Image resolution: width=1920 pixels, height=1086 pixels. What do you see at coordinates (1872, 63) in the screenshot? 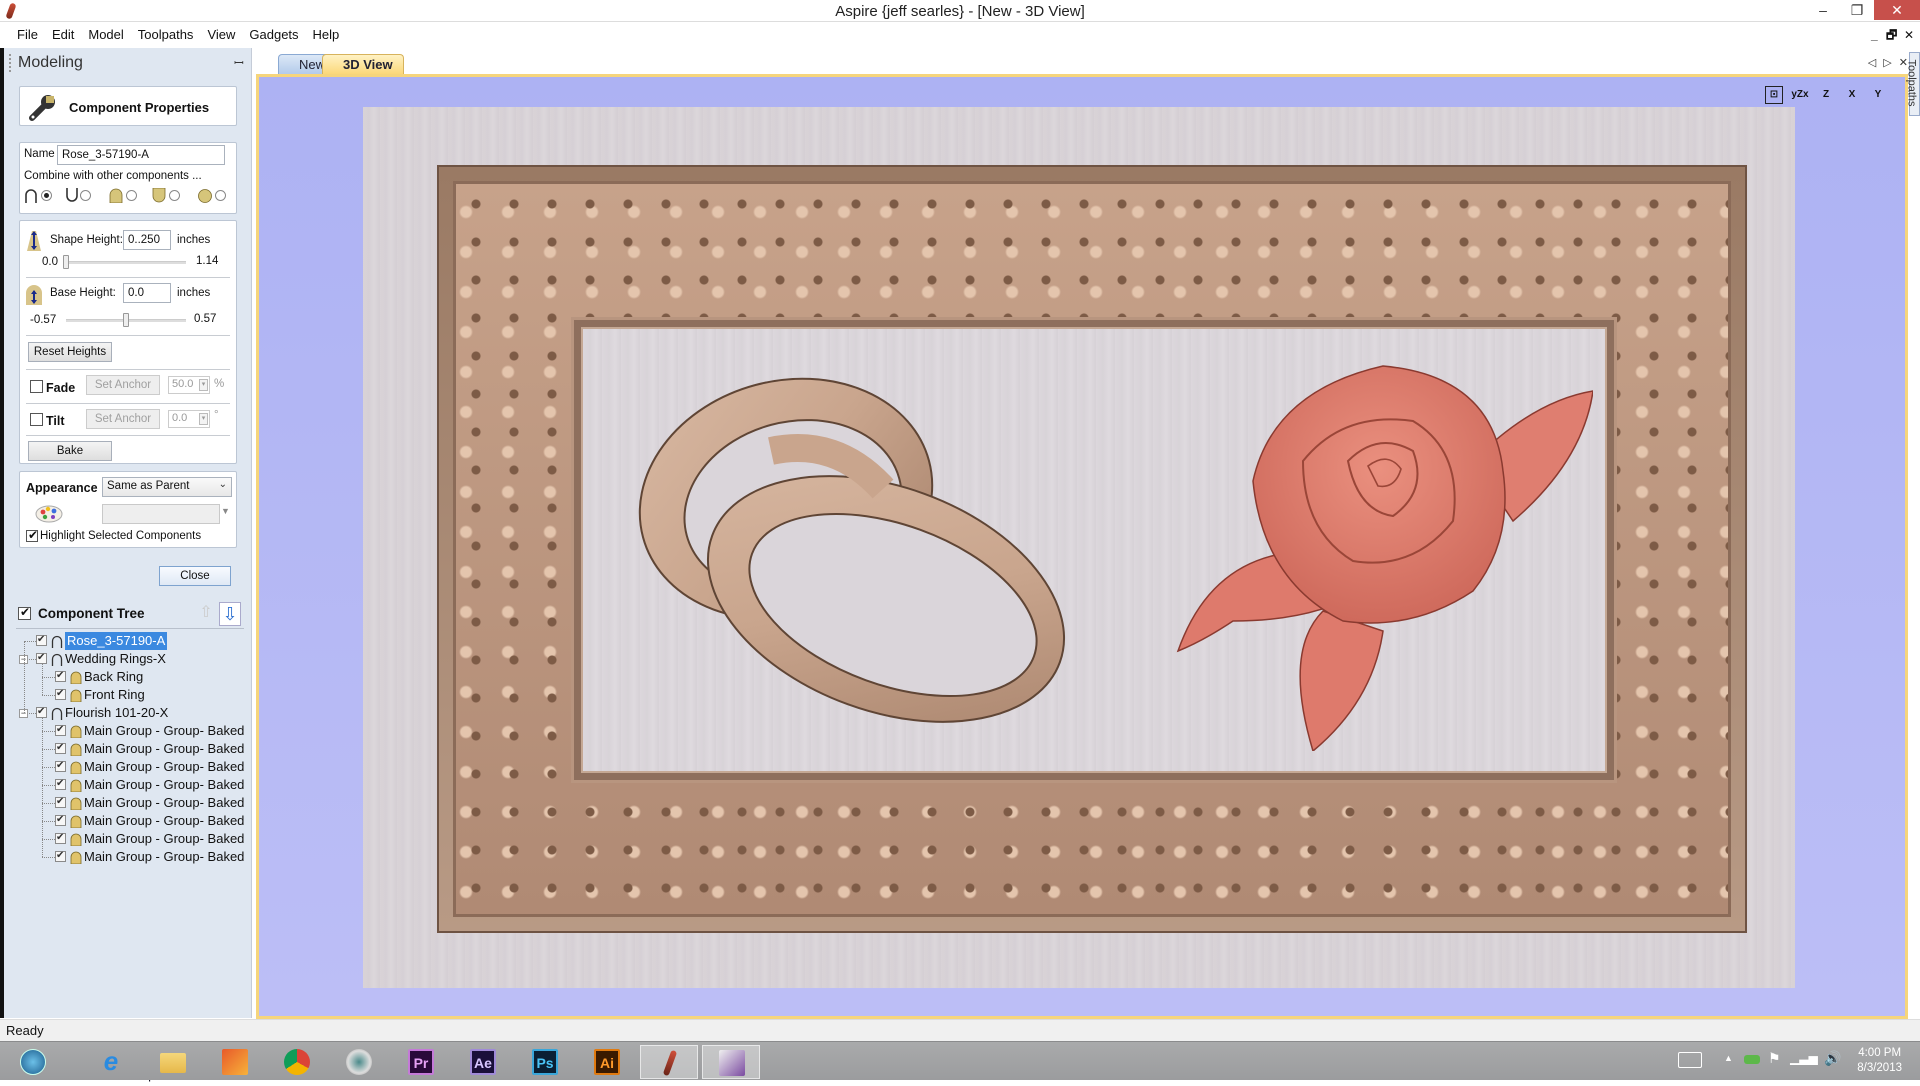
I see `prev-tab-icon: ◁` at bounding box center [1872, 63].